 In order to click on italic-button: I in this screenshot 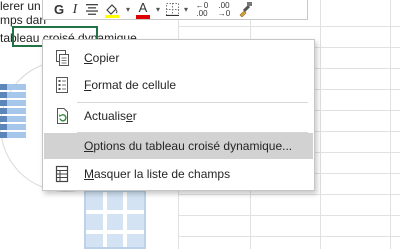, I will do `click(75, 10)`.